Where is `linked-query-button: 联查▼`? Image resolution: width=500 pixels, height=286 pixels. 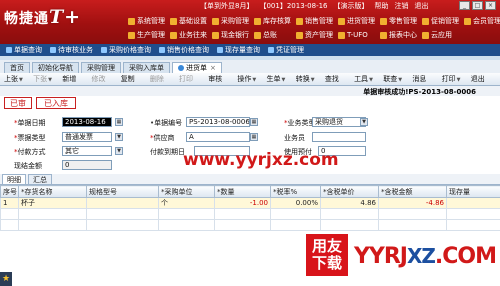
linked-query-button: 联查▼ is located at coordinates (397, 79).